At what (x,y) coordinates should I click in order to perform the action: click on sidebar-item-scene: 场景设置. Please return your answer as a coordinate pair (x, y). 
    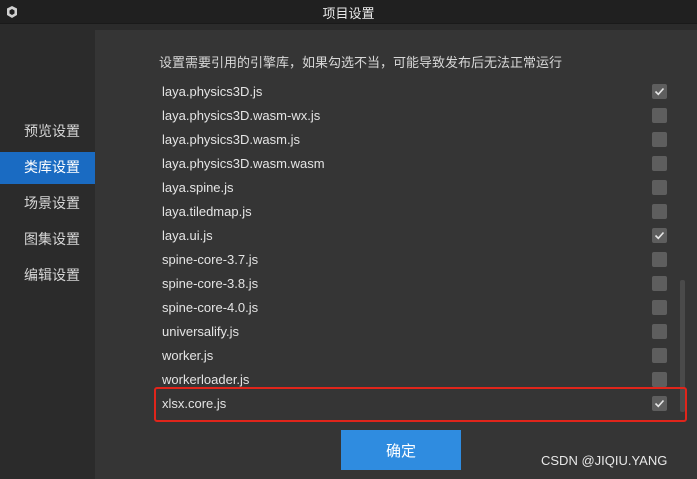
    Looking at the image, I should click on (47, 204).